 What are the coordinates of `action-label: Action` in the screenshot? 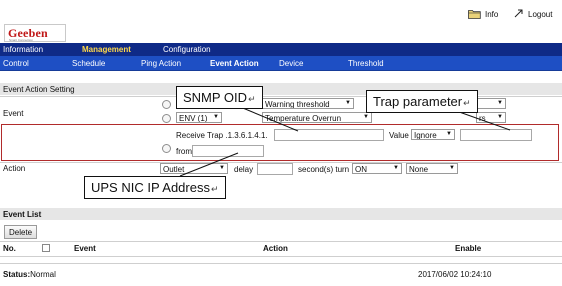 It's located at (14, 168).